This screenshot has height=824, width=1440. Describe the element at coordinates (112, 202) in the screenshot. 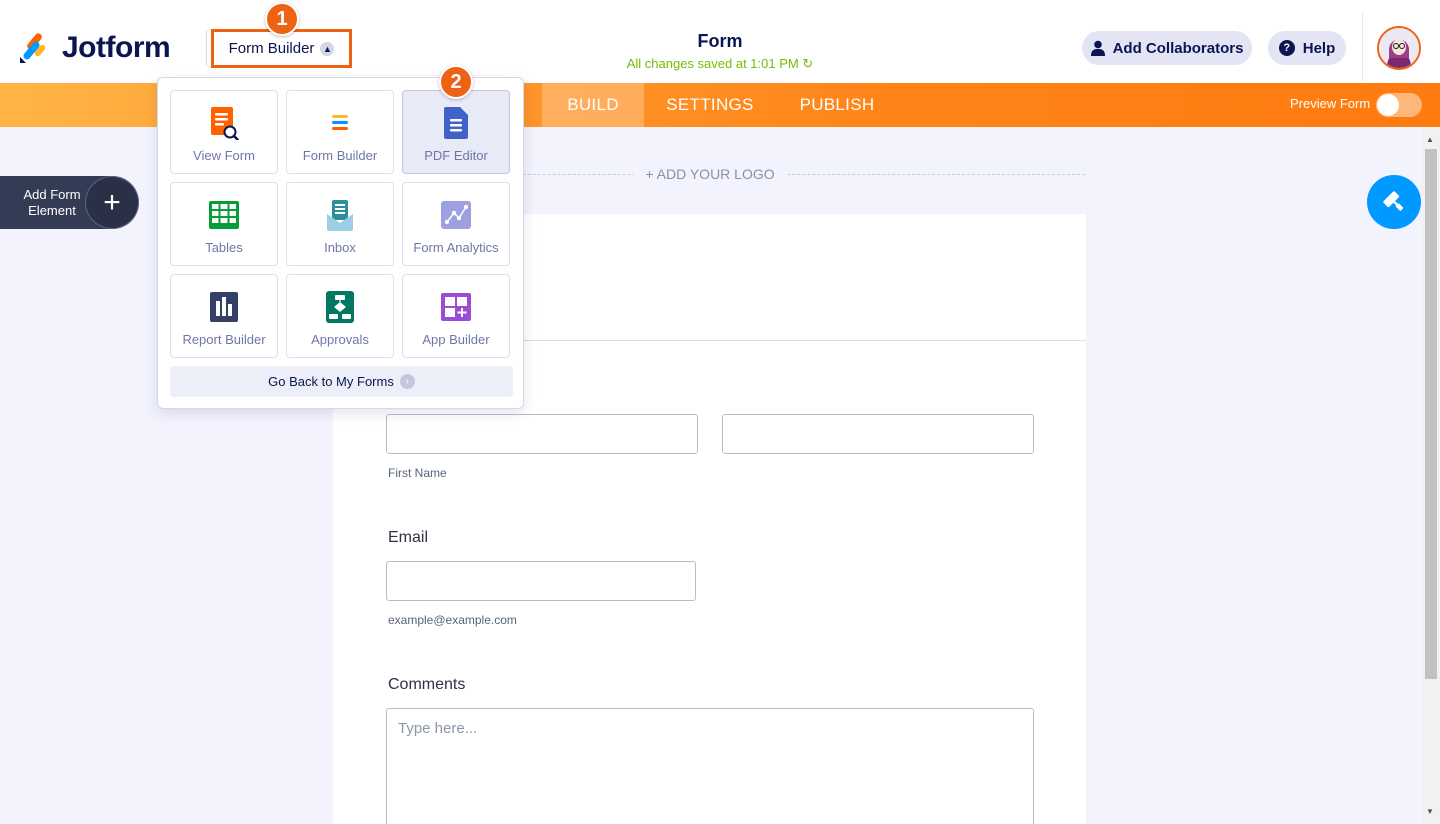

I see `plus-icon: +` at that location.